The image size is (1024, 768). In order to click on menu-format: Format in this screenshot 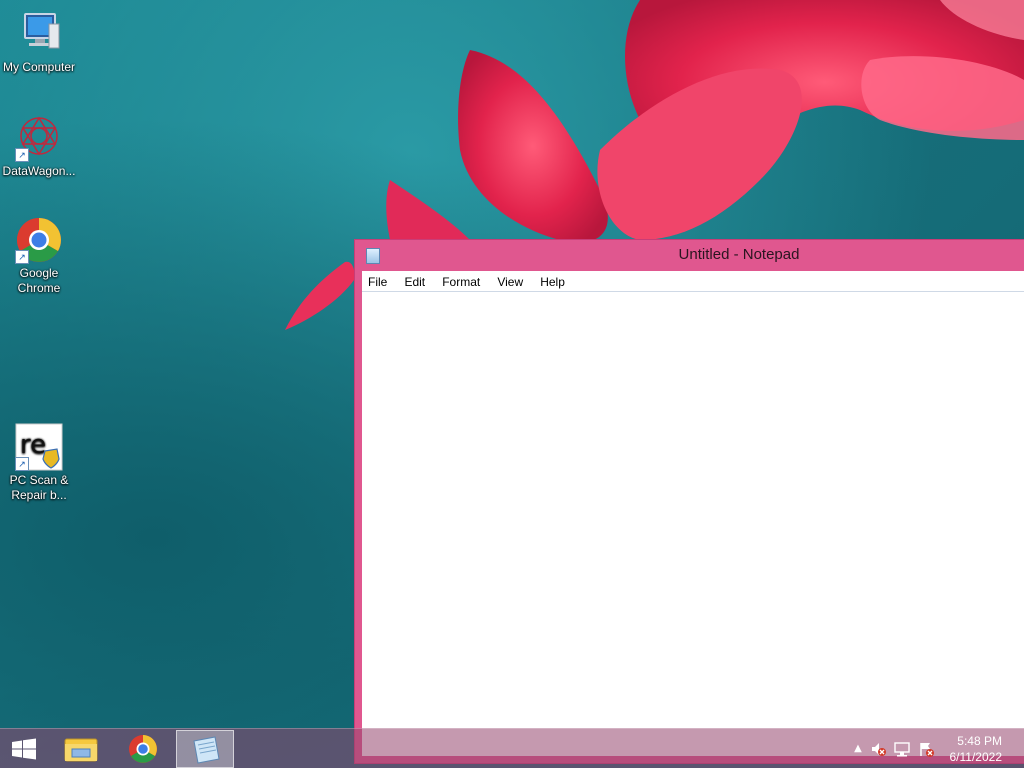, I will do `click(461, 282)`.